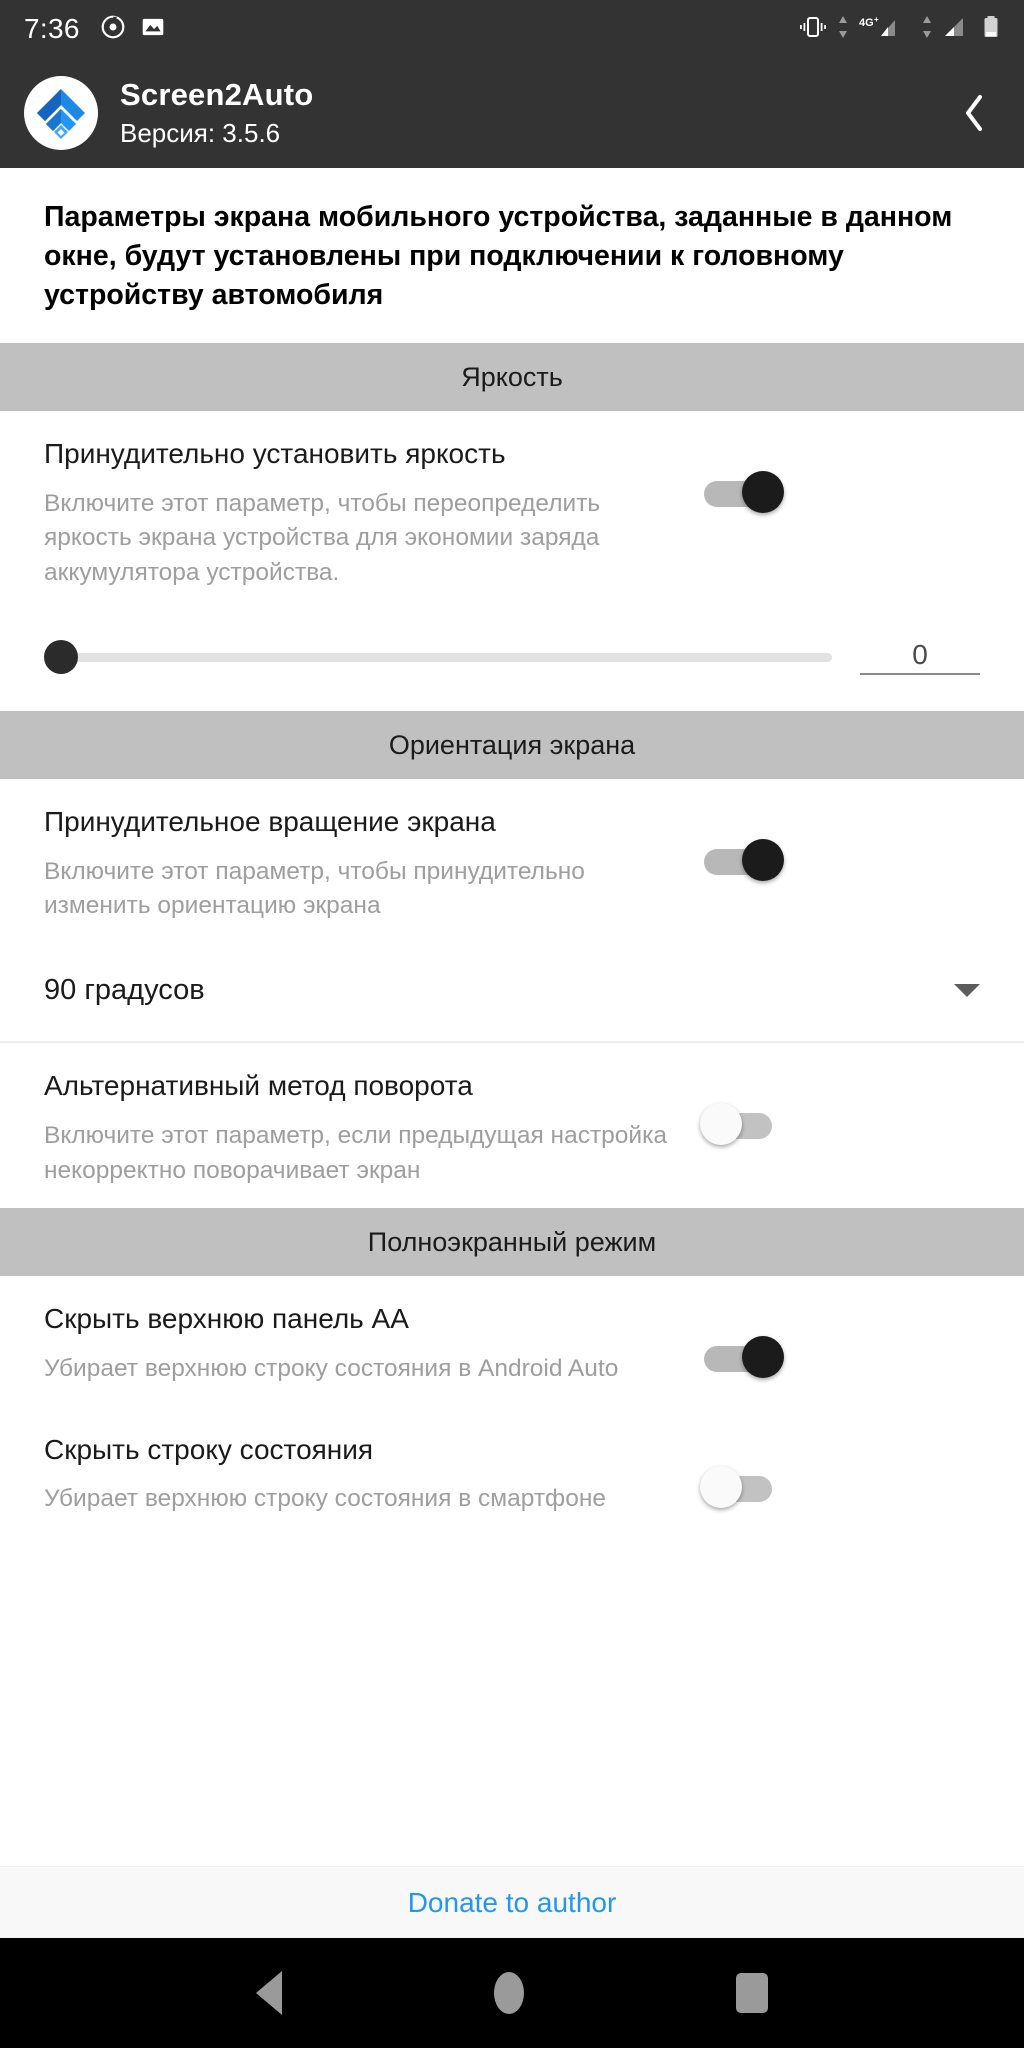  I want to click on status-bar-clock: 7:36, so click(52, 28).